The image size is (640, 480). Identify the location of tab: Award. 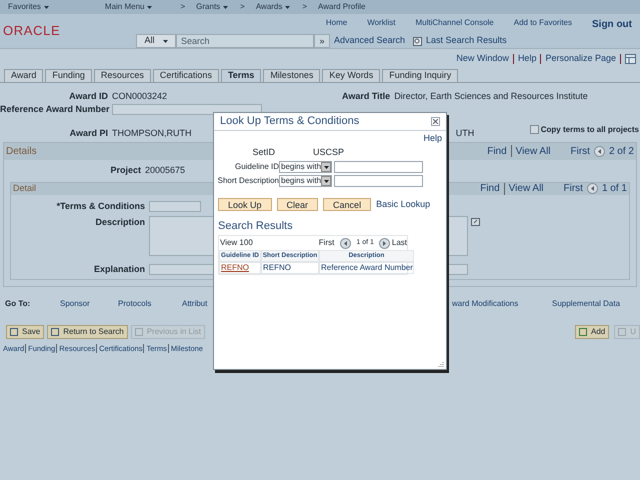
(24, 75).